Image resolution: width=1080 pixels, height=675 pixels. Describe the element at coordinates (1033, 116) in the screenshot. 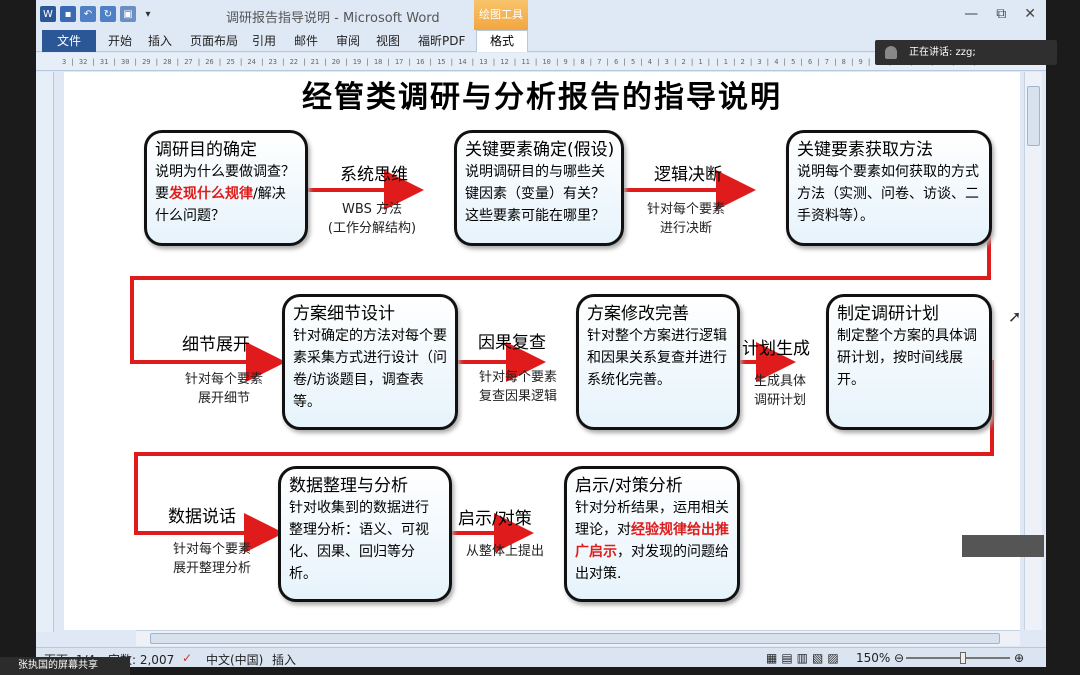

I see `vertical-scroll-thumb` at that location.